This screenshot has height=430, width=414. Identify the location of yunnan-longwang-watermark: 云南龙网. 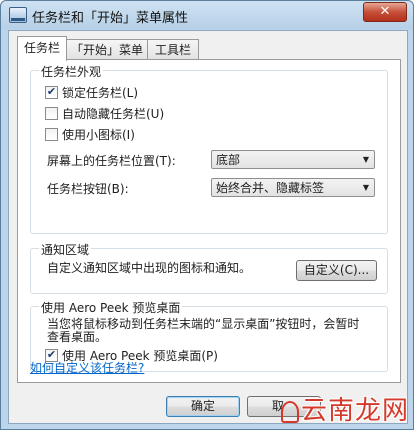
(344, 408).